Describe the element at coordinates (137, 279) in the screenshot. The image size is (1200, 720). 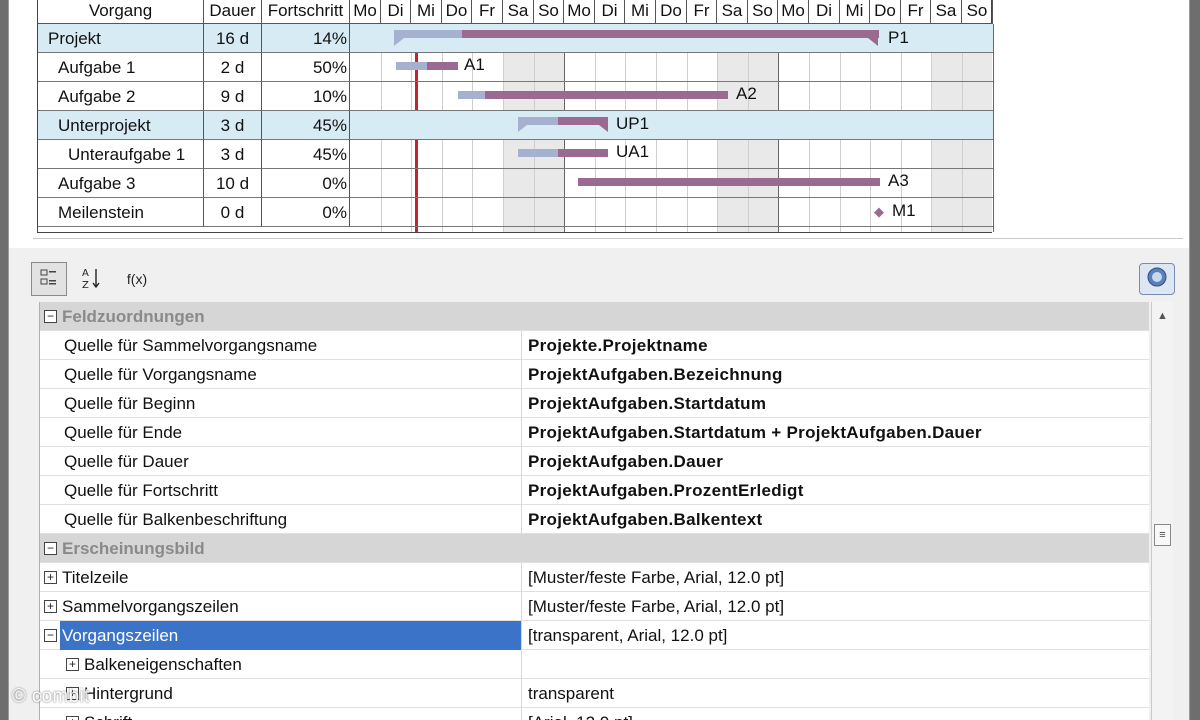
I see `formula-button: f(x)` at that location.